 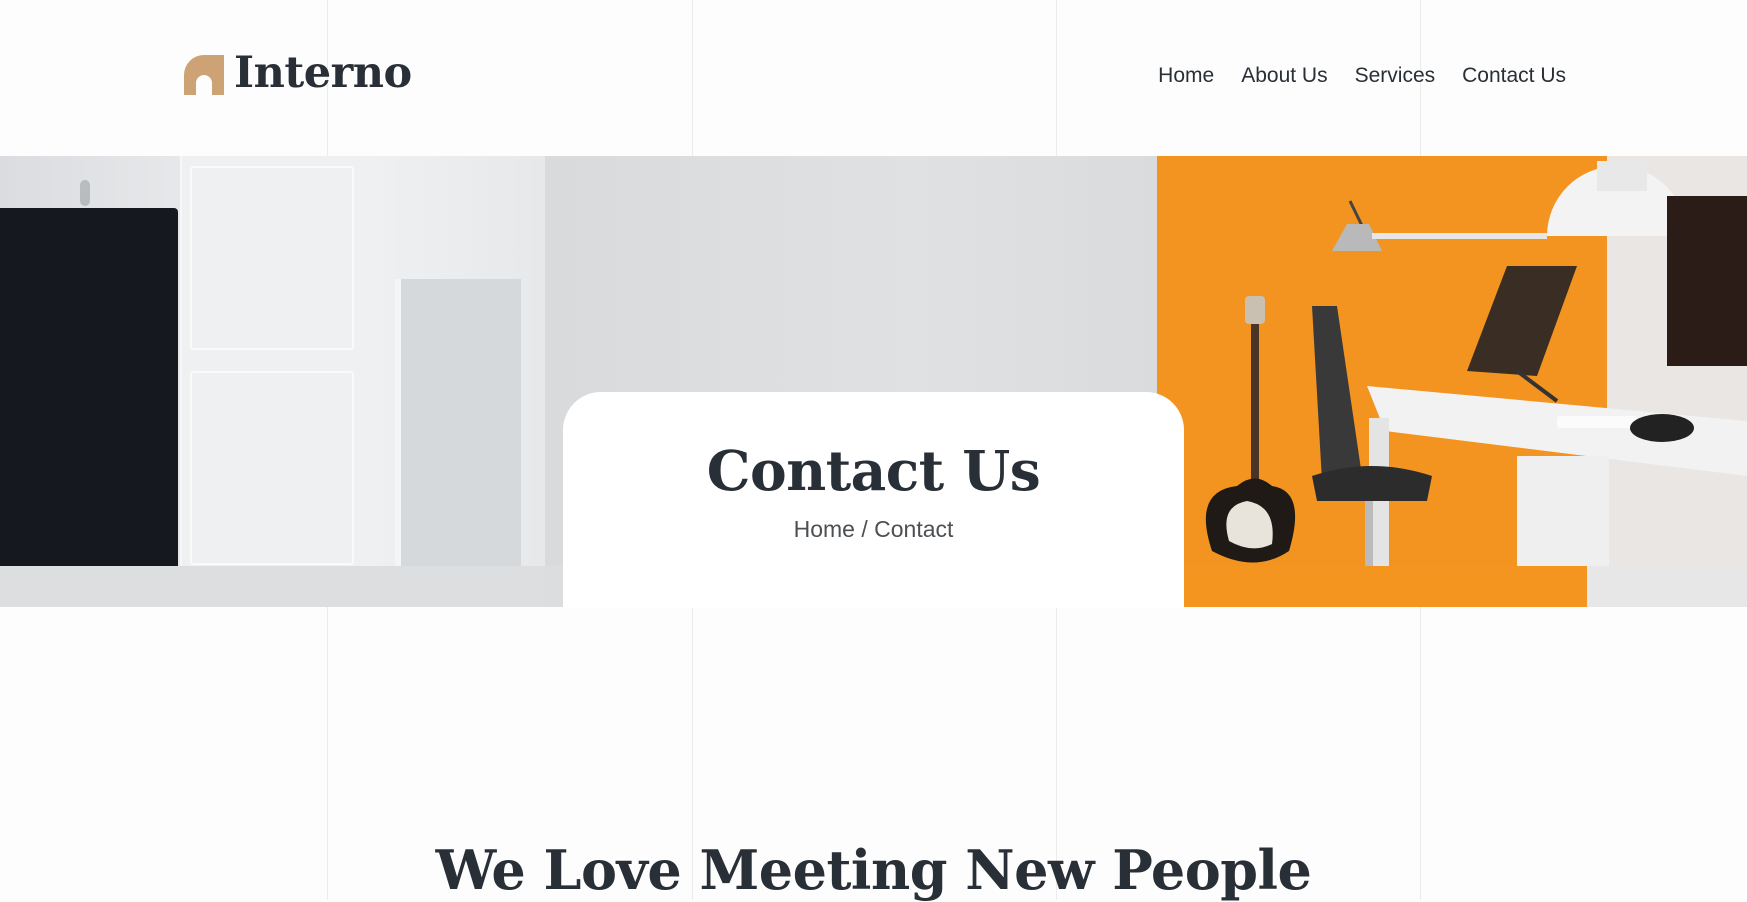 I want to click on black-cabinet-graphic, so click(x=89, y=387).